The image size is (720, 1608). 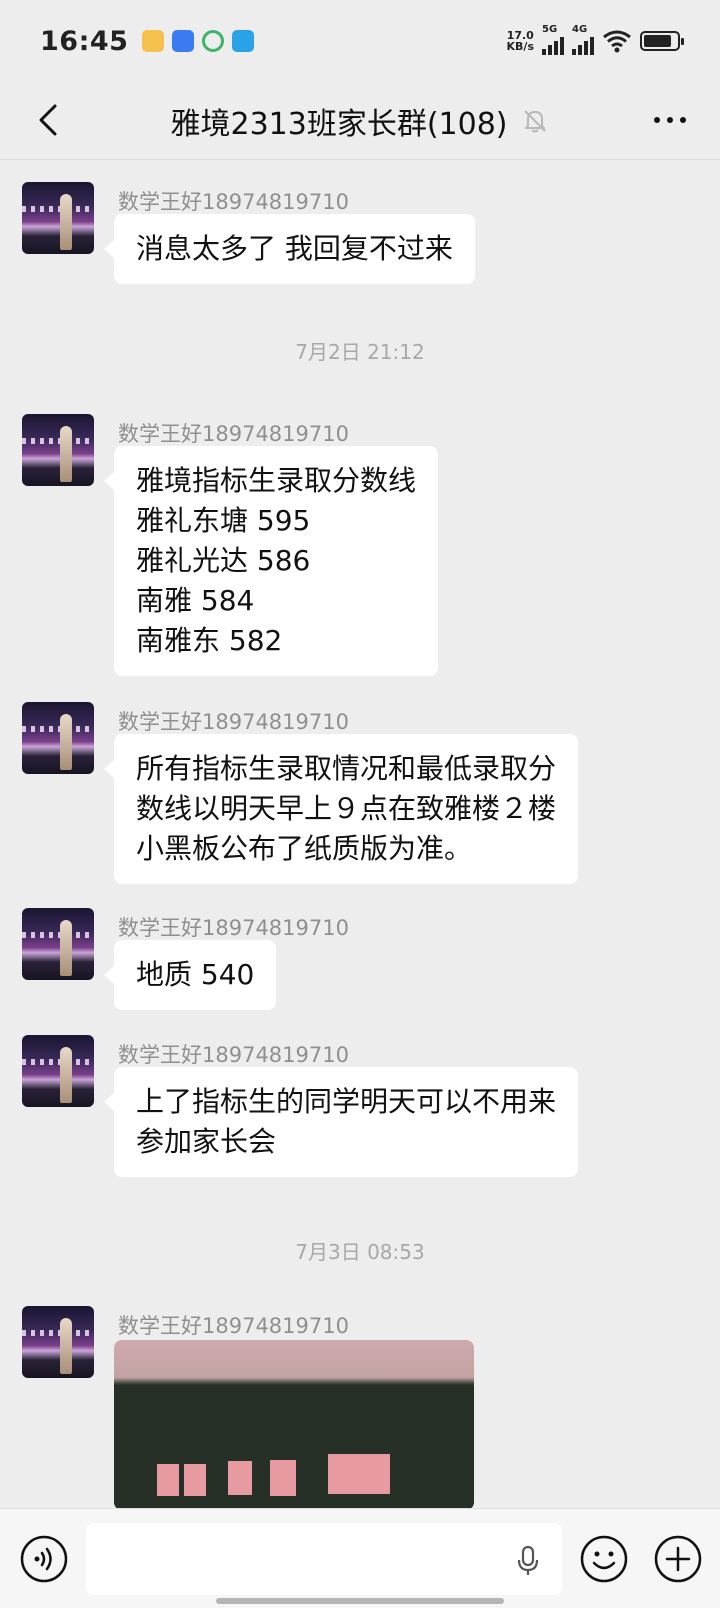 I want to click on microphone-button, so click(x=528, y=1561).